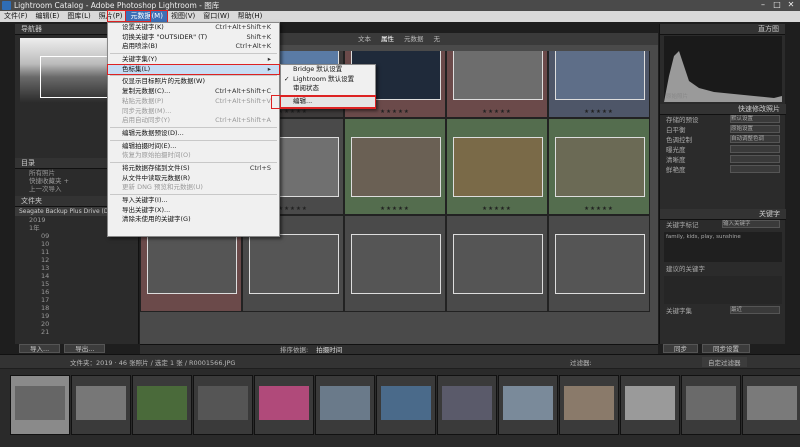 This screenshot has width=800, height=447. Describe the element at coordinates (755, 139) in the screenshot. I see `quick-develop-value: 自动调整色调` at that location.